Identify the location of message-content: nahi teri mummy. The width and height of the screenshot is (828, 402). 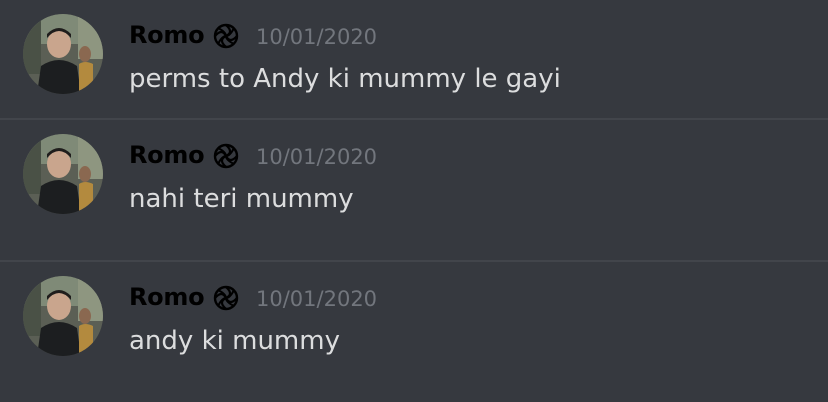
(241, 199).